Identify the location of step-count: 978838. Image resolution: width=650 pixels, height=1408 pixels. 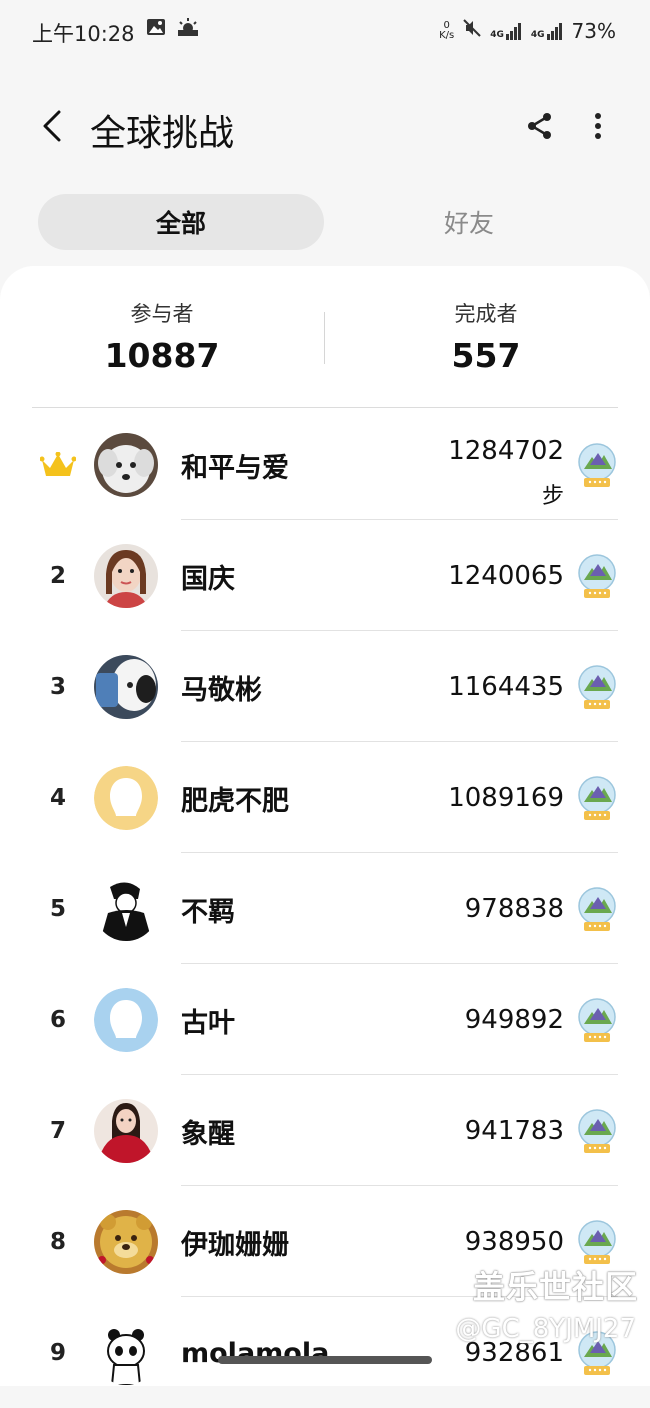
(514, 909).